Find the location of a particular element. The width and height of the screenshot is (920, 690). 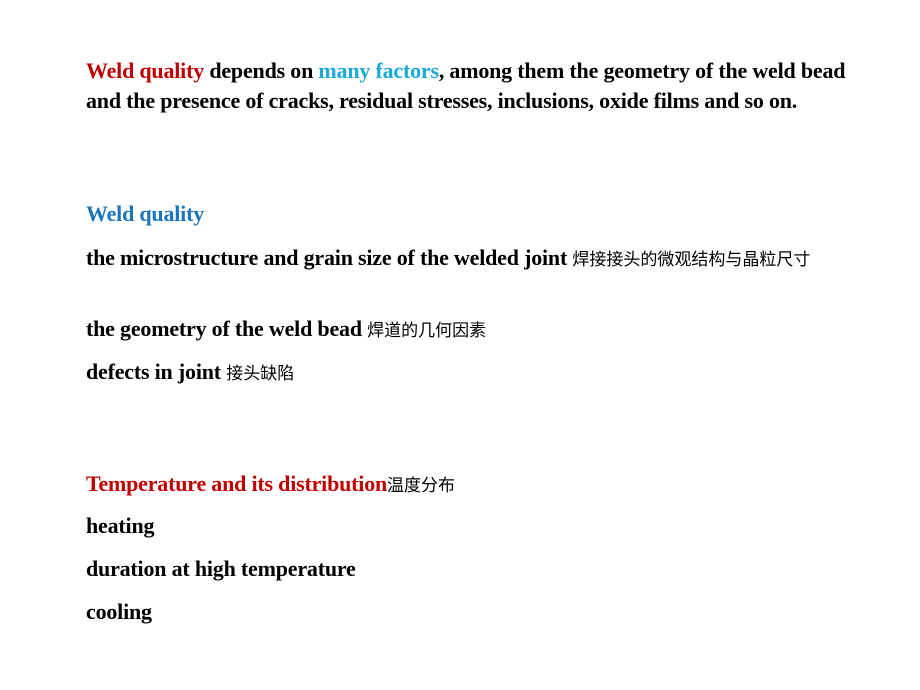

item-en: defects in joint is located at coordinates (156, 371).